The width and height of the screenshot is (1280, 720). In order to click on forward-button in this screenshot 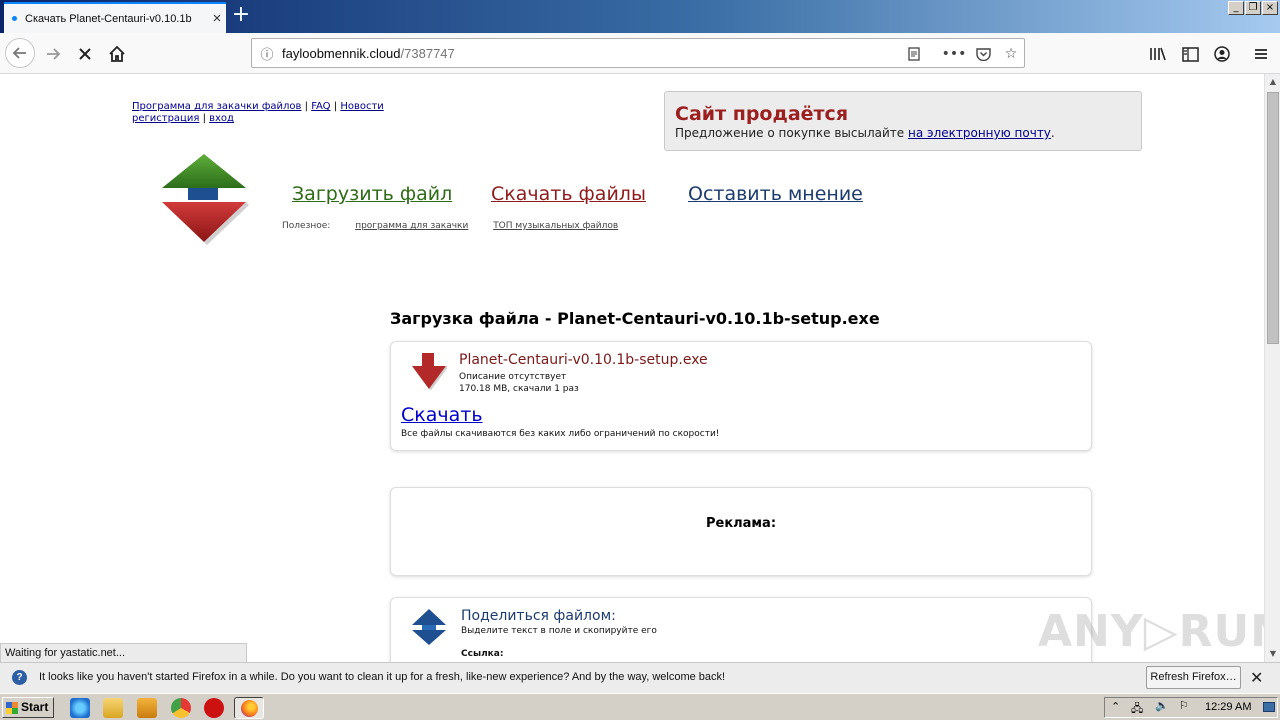, I will do `click(53, 54)`.